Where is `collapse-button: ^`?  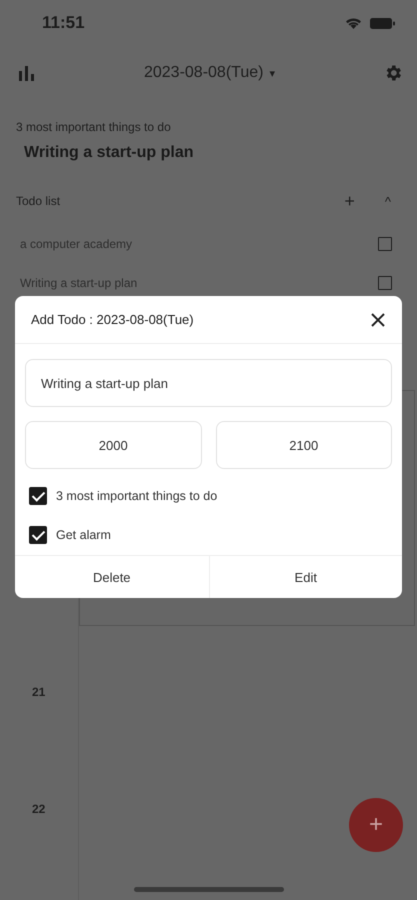 collapse-button: ^ is located at coordinates (387, 201).